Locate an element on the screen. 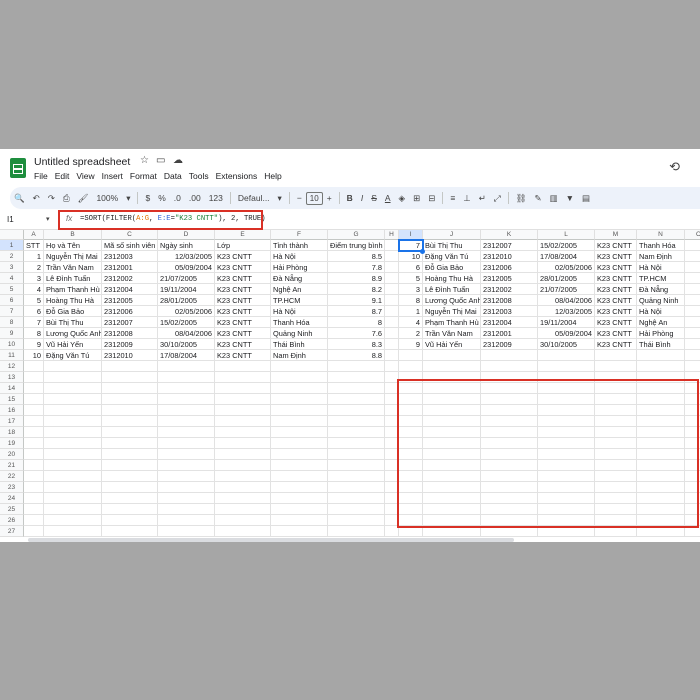  result-cell: 30/10/2005 is located at coordinates (566, 344).